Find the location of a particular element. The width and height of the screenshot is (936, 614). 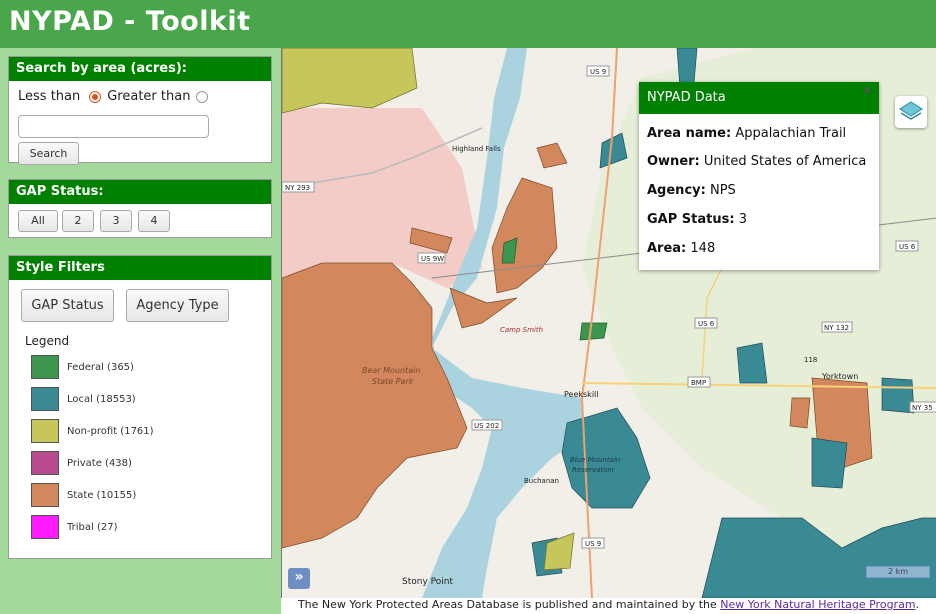

popup-row-gap-status: GAP Status: 3 is located at coordinates (697, 219).